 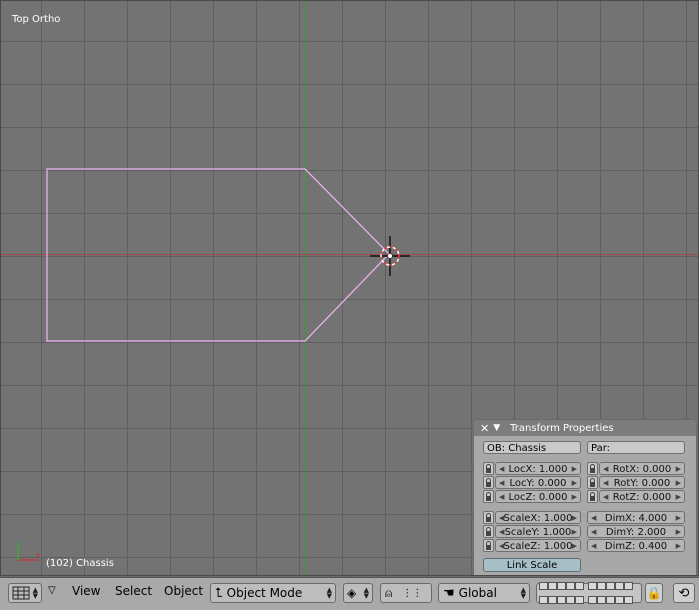 I want to click on close-icon: ✕, so click(x=484, y=428).